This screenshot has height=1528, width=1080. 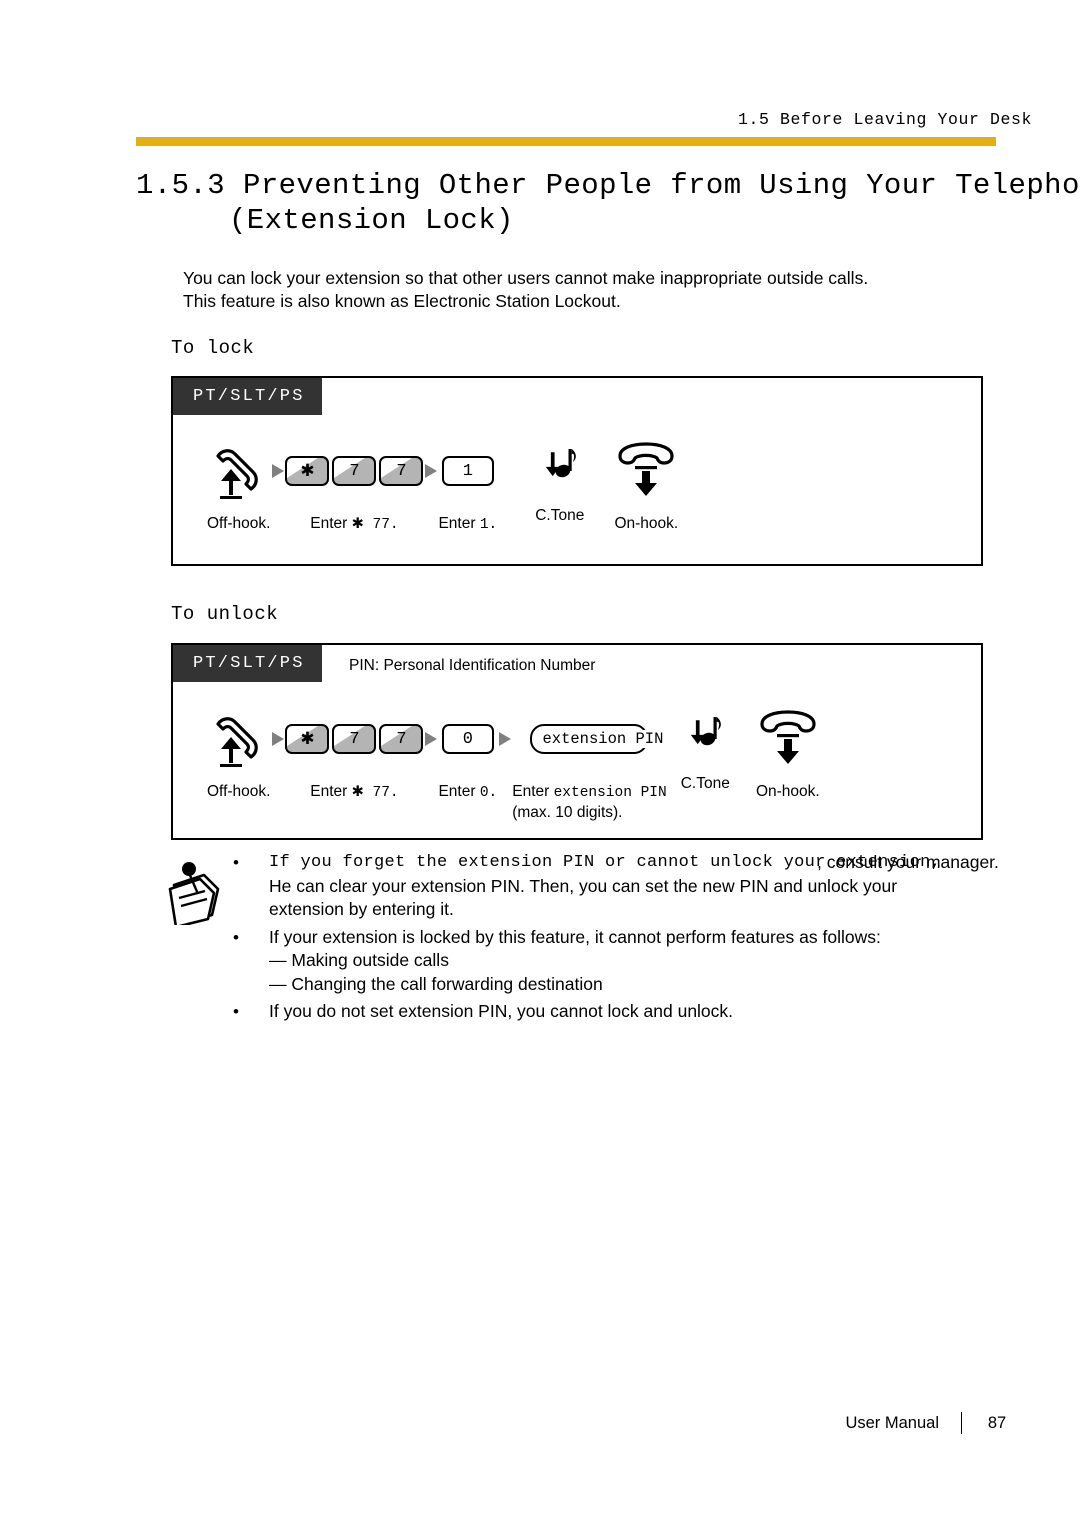 What do you see at coordinates (468, 524) in the screenshot?
I see `step-caption-enter-1: Enter 1.` at bounding box center [468, 524].